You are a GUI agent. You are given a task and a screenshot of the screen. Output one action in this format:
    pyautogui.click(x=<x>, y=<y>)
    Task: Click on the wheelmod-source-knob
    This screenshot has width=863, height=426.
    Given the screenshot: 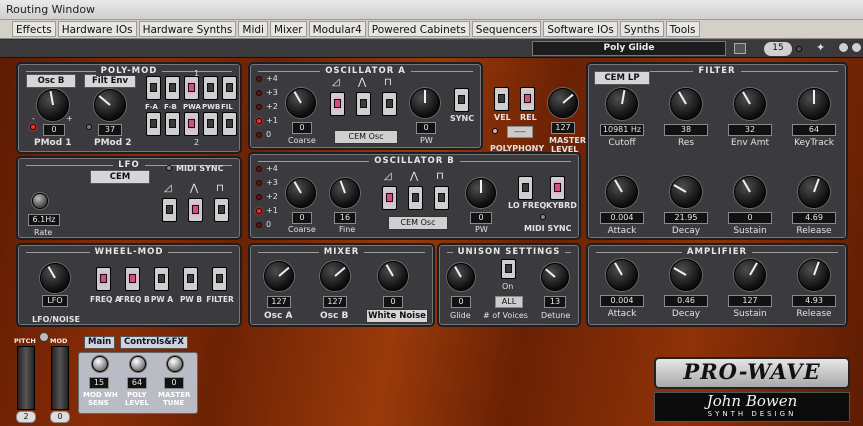 What is the action you would take?
    pyautogui.click(x=55, y=278)
    